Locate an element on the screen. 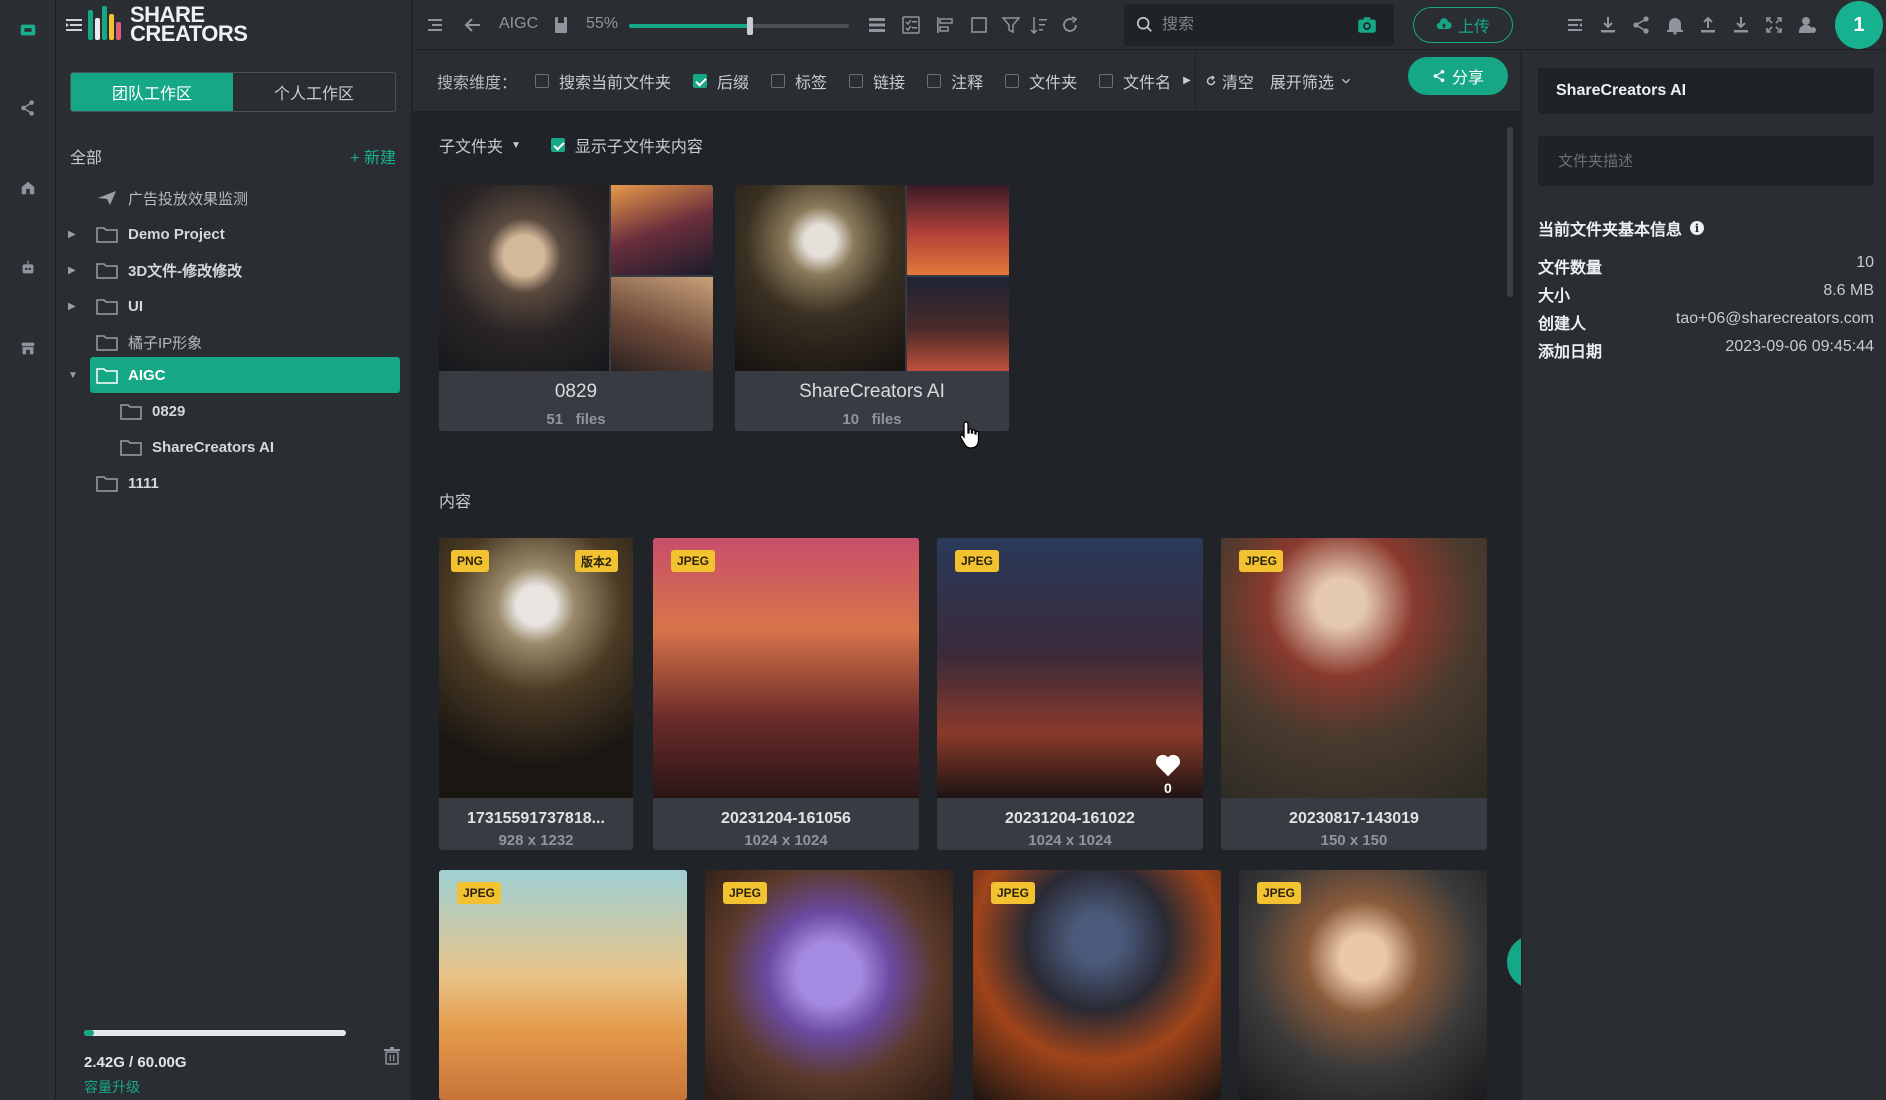  tree-item-3d-files: ▶ 3D文件-修改修改 is located at coordinates (226, 270).